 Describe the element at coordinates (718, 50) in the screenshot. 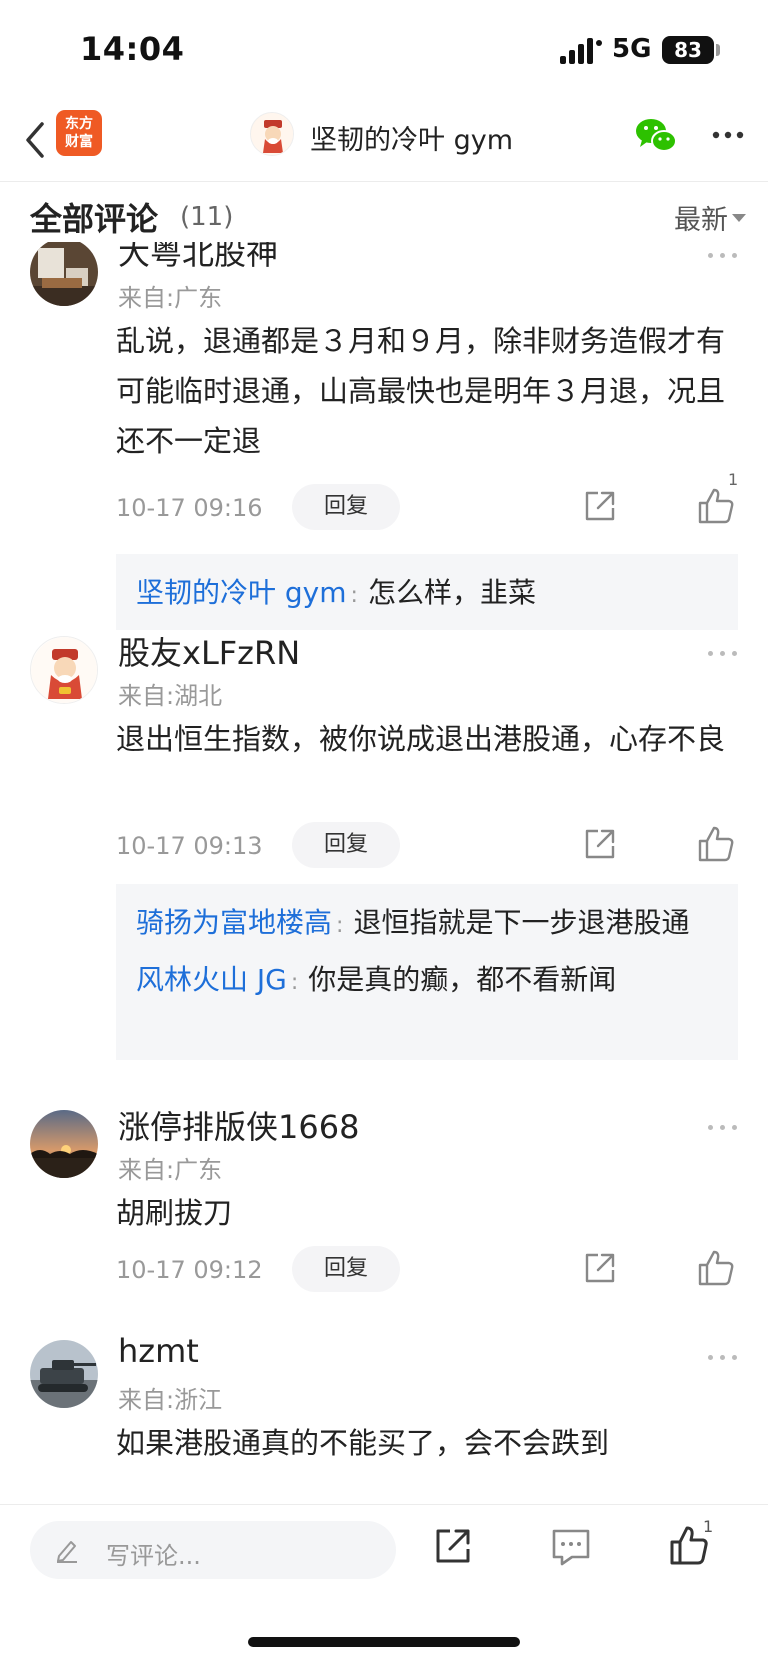

I see `battery-tip` at that location.